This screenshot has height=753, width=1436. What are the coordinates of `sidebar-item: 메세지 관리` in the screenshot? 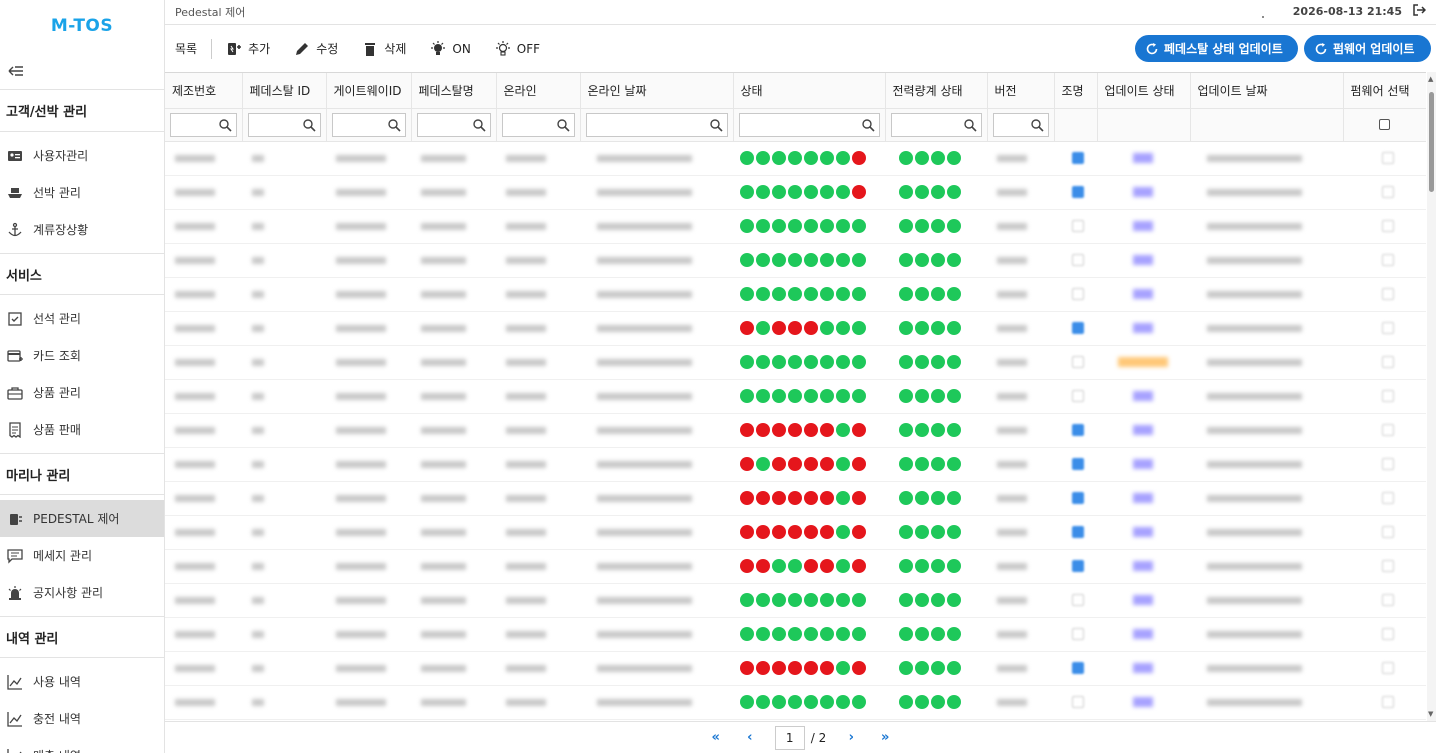 It's located at (82, 555).